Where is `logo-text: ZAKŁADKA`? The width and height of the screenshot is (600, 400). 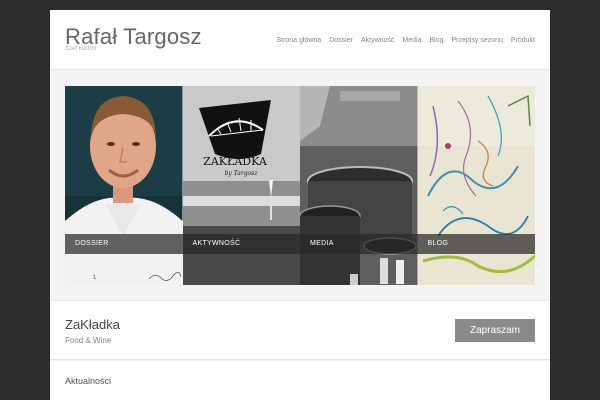 logo-text: ZAKŁADKA is located at coordinates (235, 161).